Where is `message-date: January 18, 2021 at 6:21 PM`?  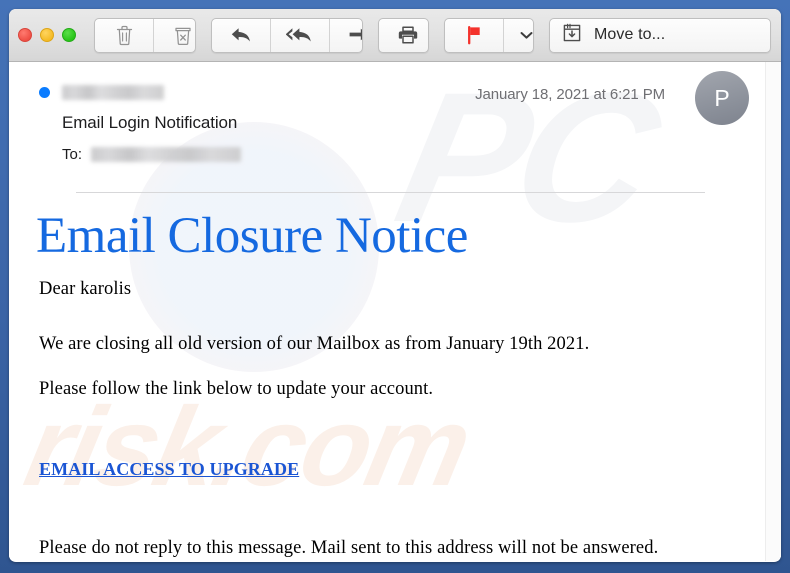 message-date: January 18, 2021 at 6:21 PM is located at coordinates (570, 94).